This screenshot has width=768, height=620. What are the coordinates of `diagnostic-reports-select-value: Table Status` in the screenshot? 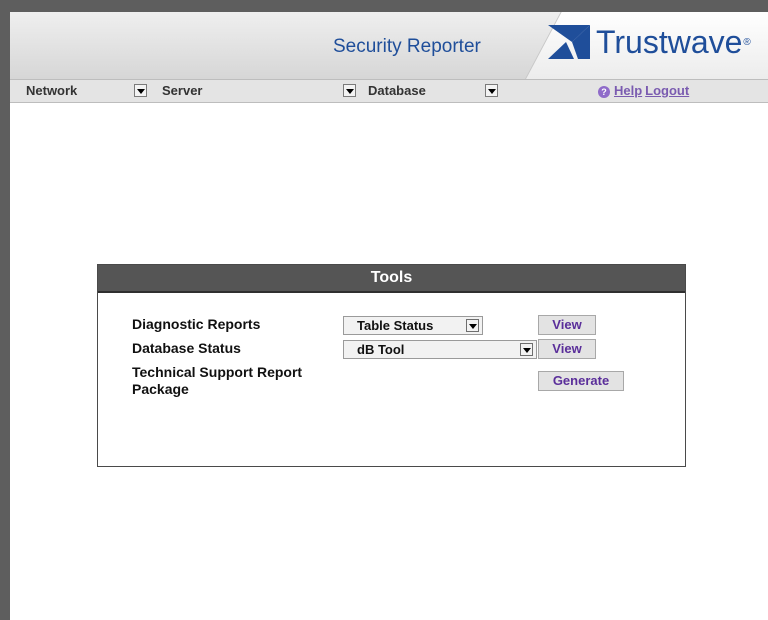 It's located at (395, 325).